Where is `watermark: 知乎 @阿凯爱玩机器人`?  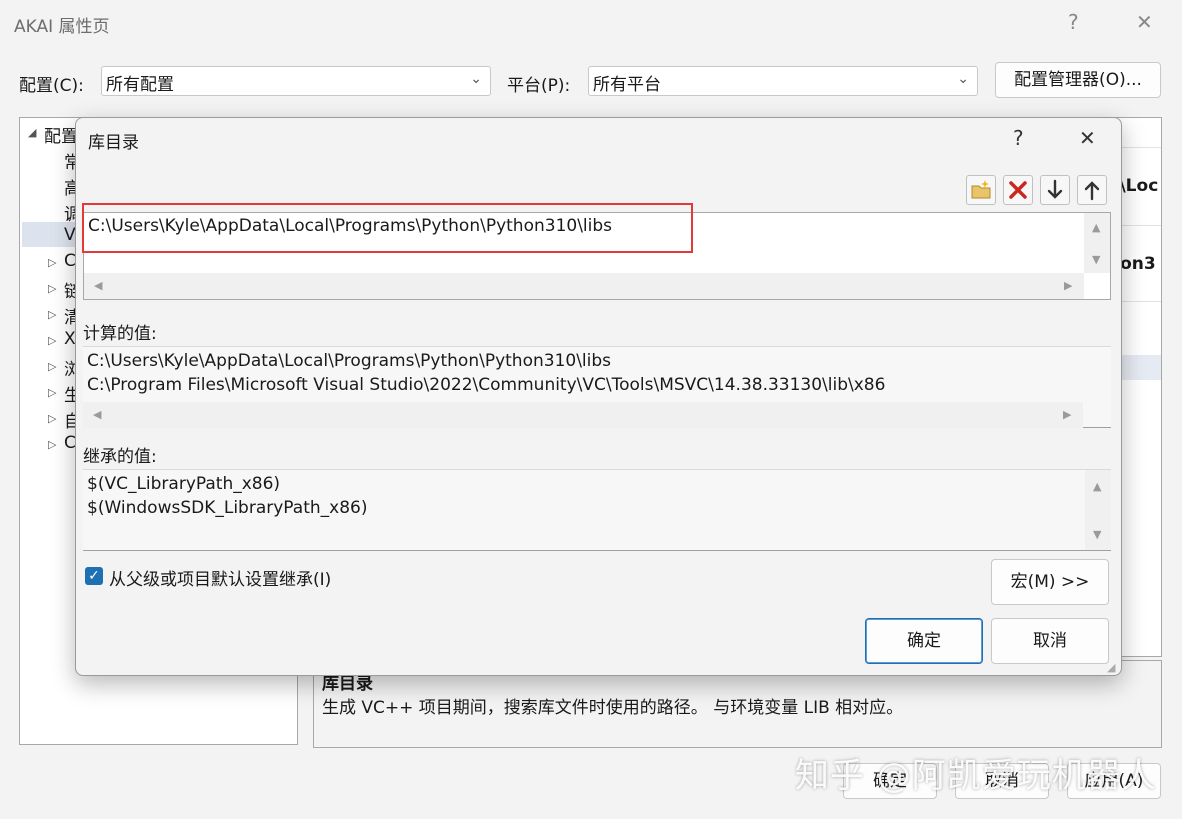
watermark: 知乎 @阿凯爱玩机器人 is located at coordinates (976, 776).